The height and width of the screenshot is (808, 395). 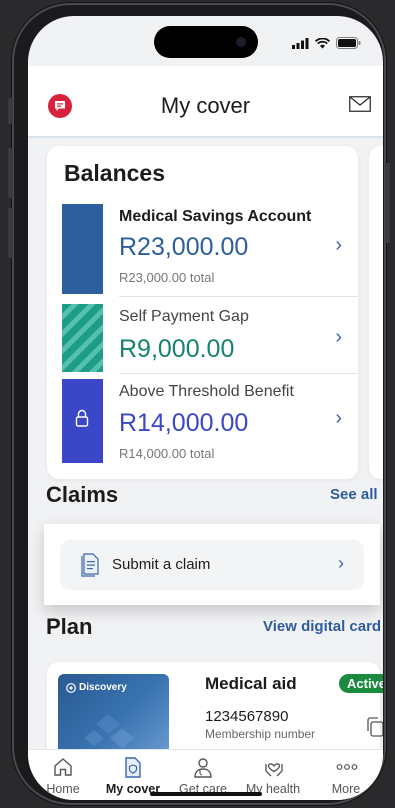 What do you see at coordinates (347, 767) in the screenshot?
I see `more-dots-icon` at bounding box center [347, 767].